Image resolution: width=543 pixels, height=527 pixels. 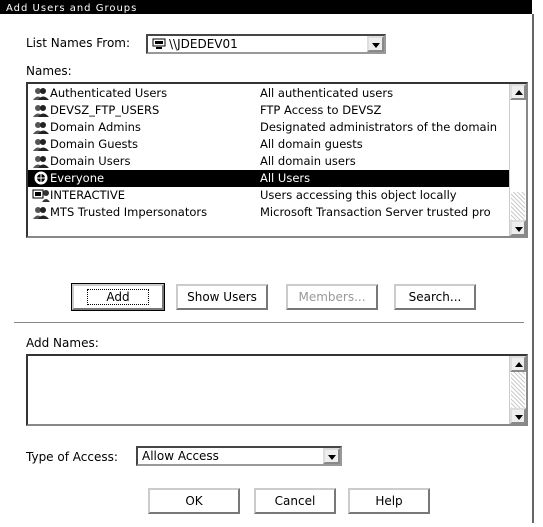 What do you see at coordinates (88, 195) in the screenshot?
I see `list-item-name: INTERACTIVE` at bounding box center [88, 195].